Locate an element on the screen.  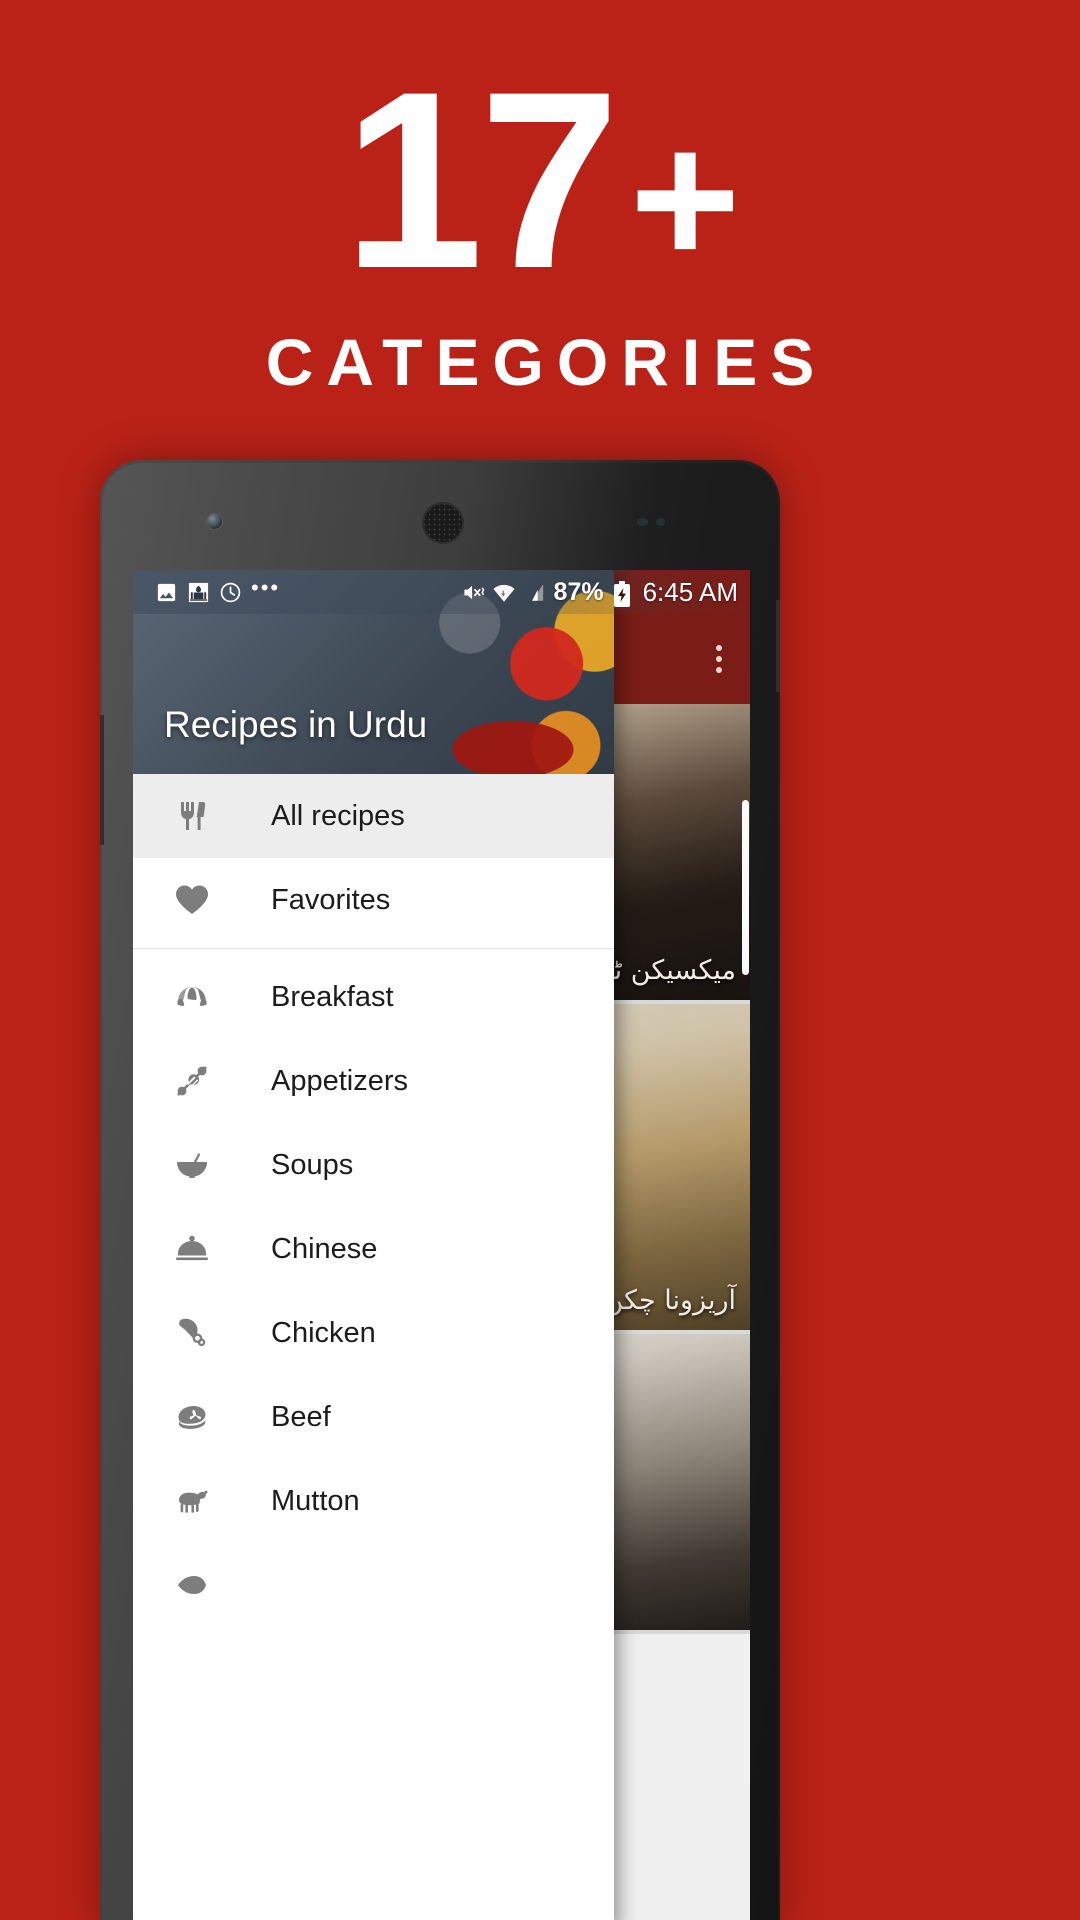
croissant-icon is located at coordinates (192, 997).